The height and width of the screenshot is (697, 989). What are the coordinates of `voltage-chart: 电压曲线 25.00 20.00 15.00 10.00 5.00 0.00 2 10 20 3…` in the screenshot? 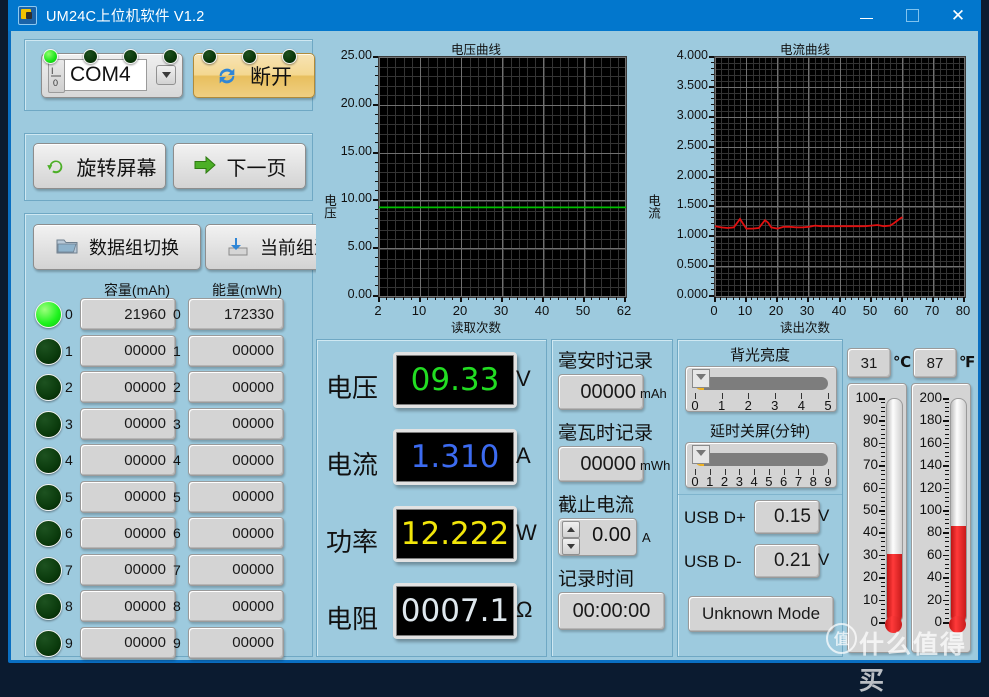 It's located at (476, 187).